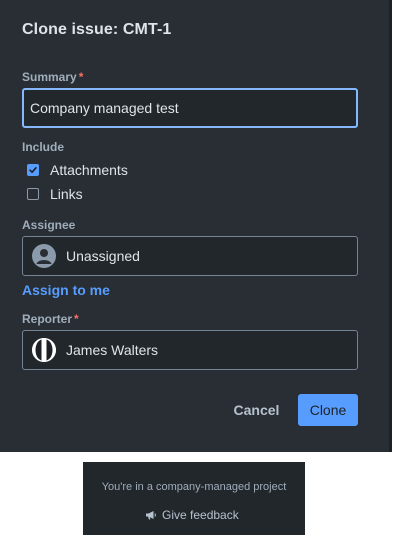  What do you see at coordinates (44, 350) in the screenshot?
I see `reporter-avatar` at bounding box center [44, 350].